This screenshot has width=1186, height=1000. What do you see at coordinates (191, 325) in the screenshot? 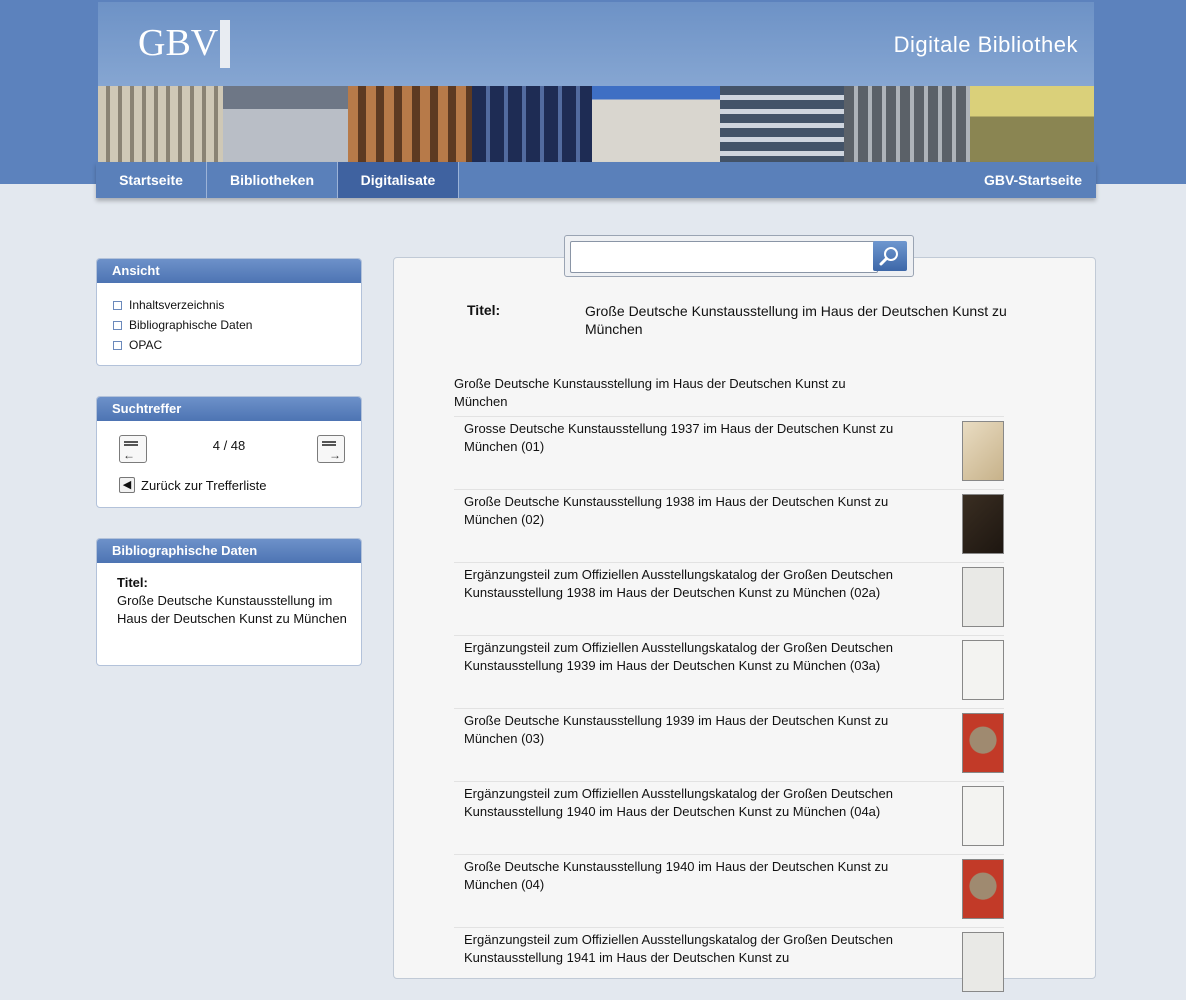
I see `ansicht-item-label: Bibliographische Daten` at bounding box center [191, 325].